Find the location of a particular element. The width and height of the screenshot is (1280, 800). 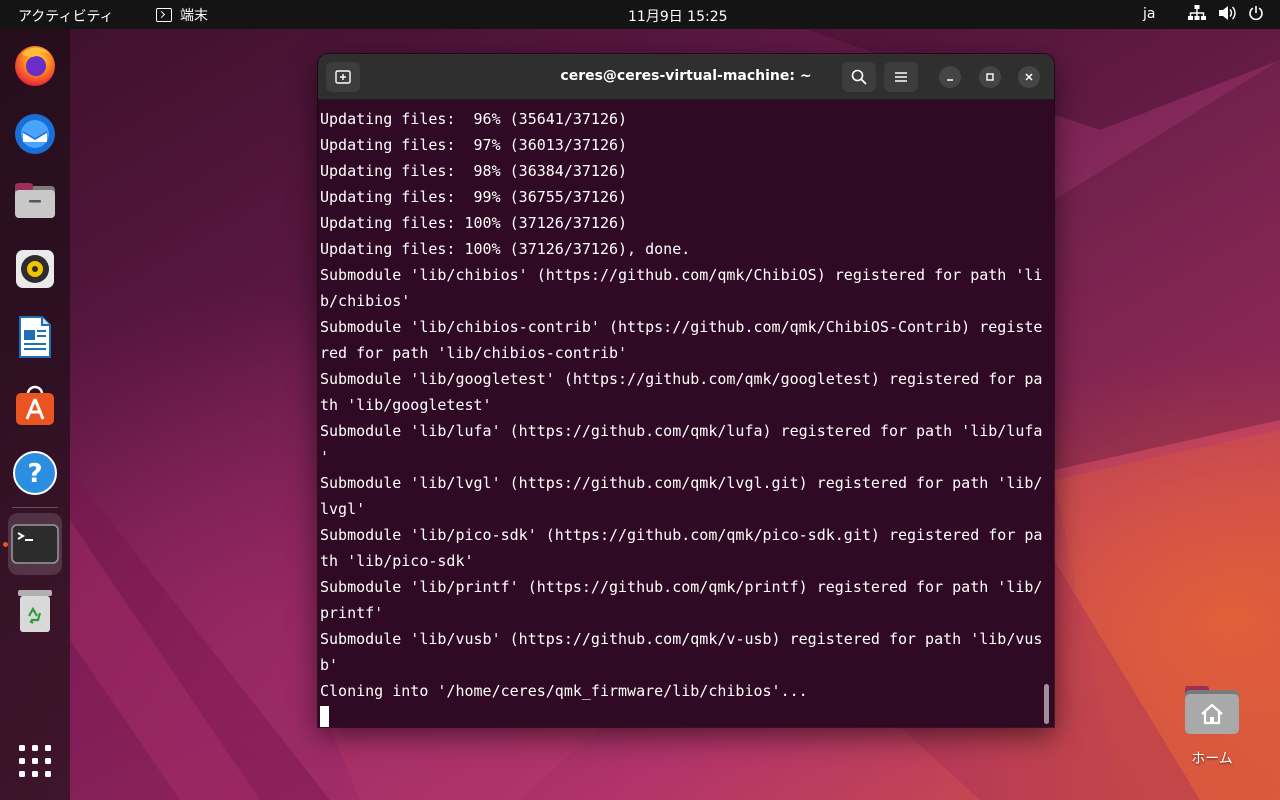

terminal-line: lvgl' is located at coordinates (343, 509).